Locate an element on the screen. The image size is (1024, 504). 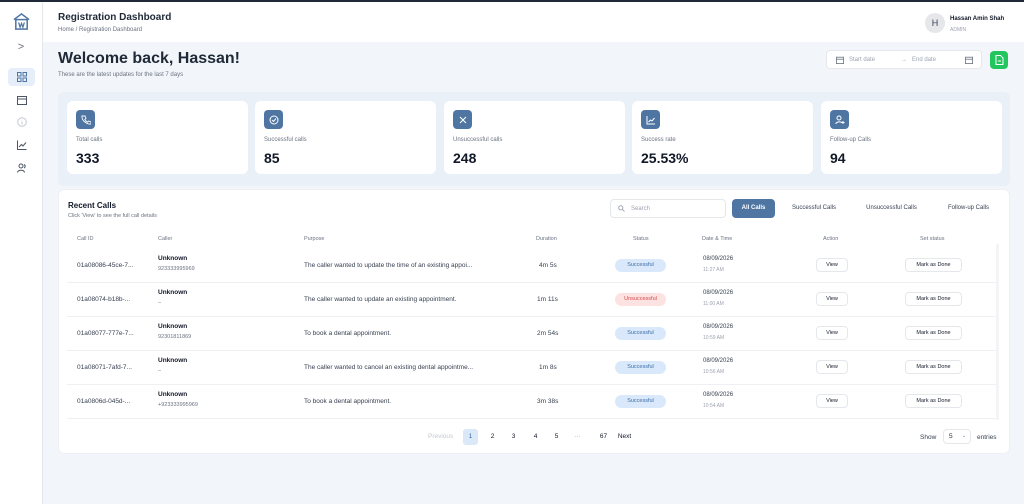
stat-label: Total calls is located at coordinates (89, 140).